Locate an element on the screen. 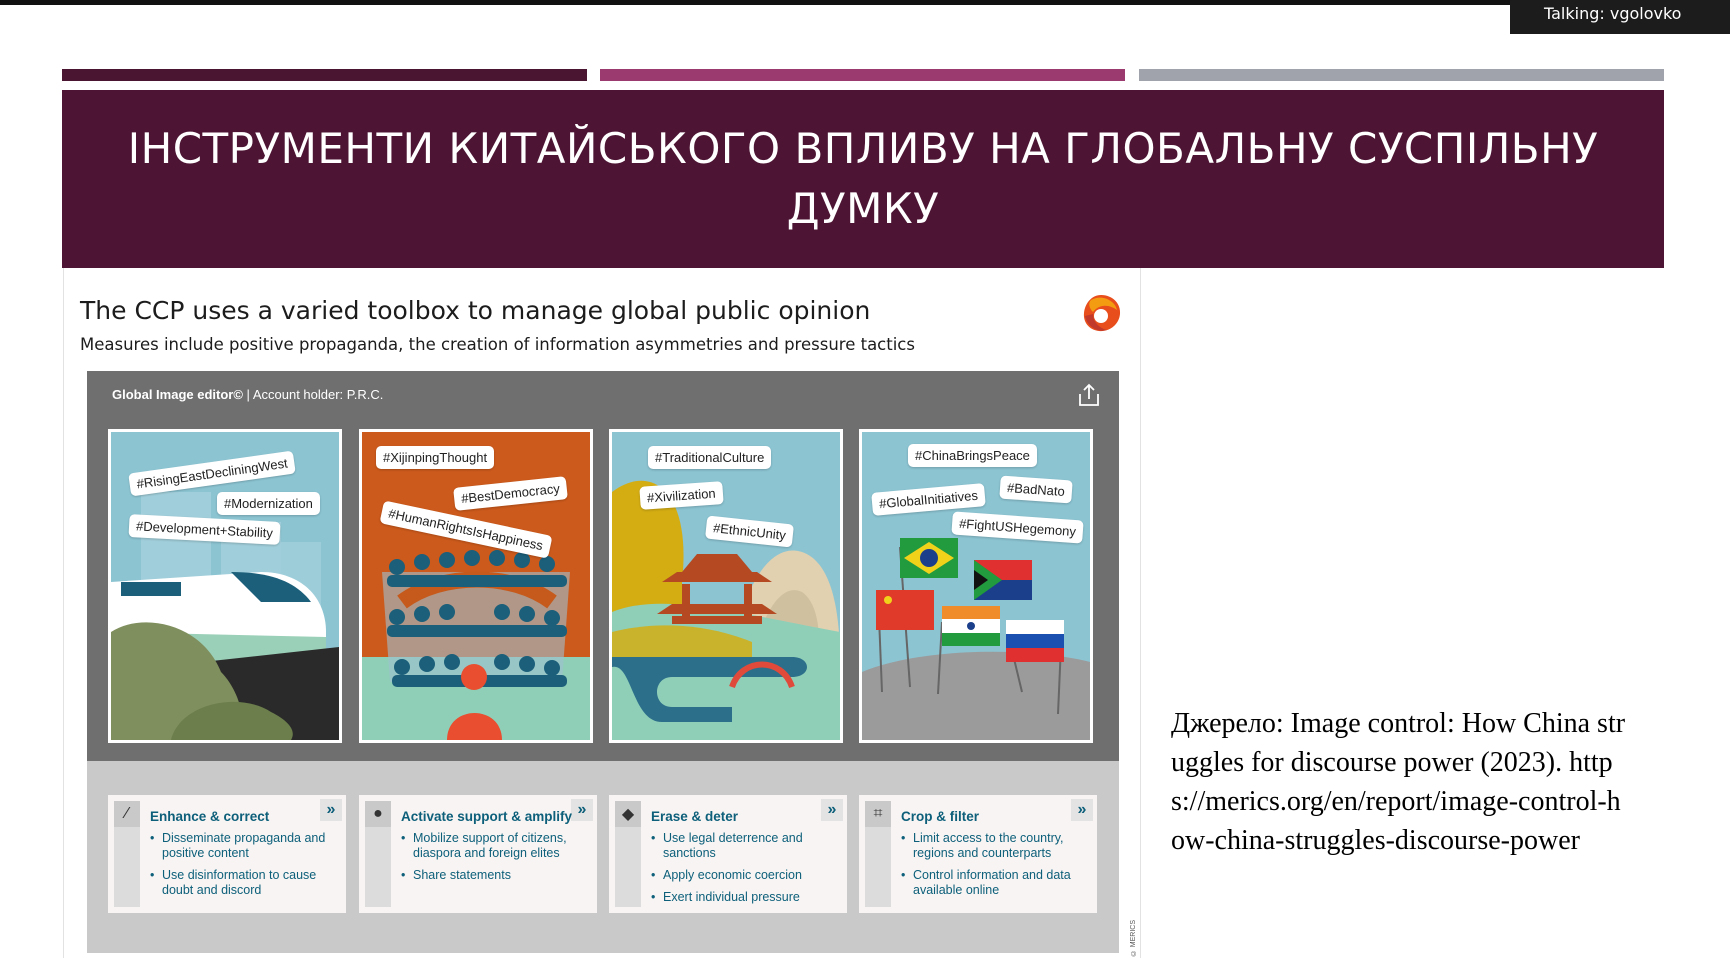 The height and width of the screenshot is (958, 1730). crop-icon: ⌗ is located at coordinates (878, 814).